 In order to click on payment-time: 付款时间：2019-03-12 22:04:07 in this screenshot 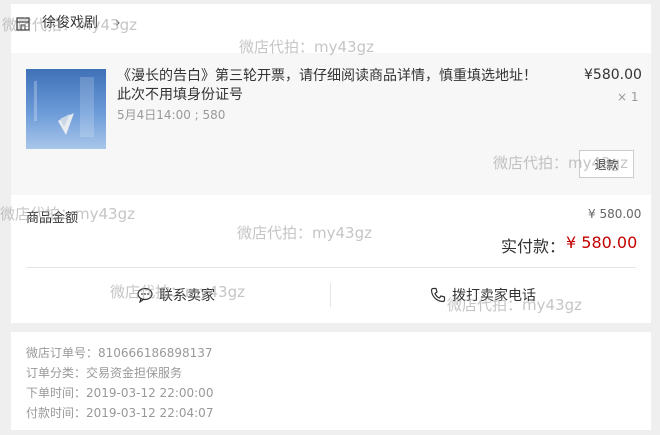, I will do `click(120, 413)`.